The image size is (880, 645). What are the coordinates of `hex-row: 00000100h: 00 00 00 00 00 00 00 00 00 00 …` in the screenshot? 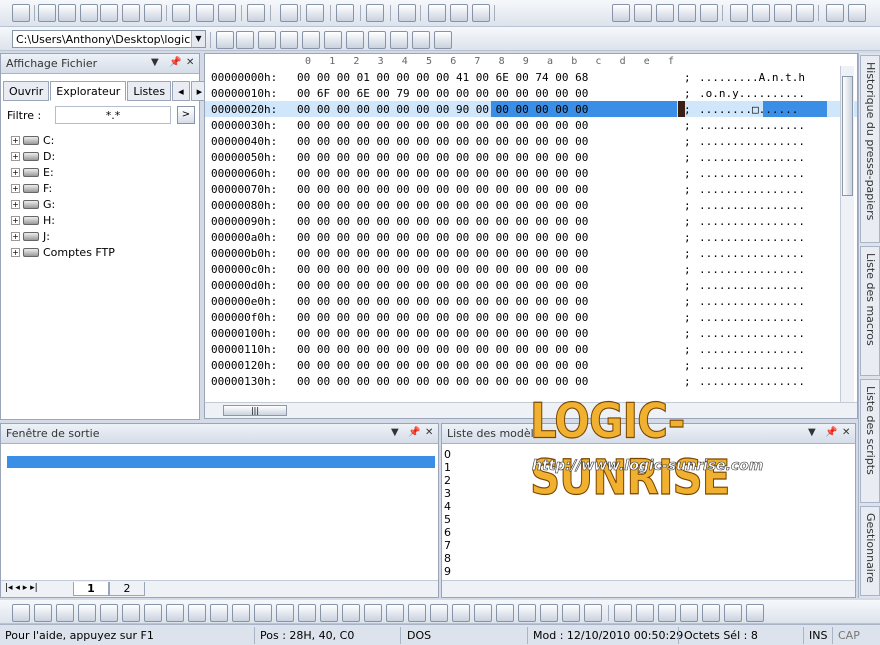 It's located at (531, 333).